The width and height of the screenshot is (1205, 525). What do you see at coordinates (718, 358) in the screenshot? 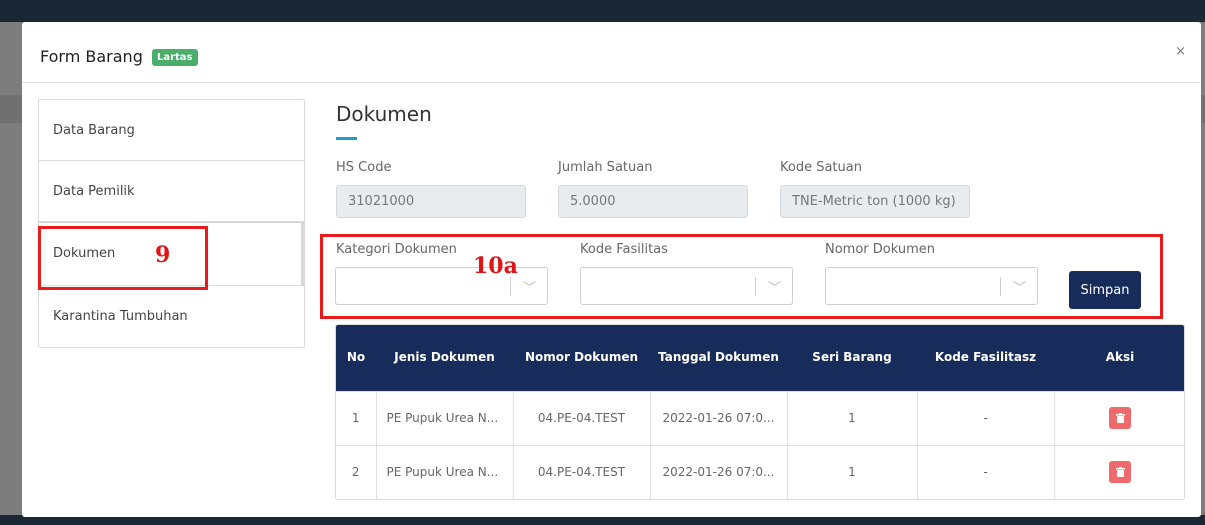
I see `column-header: Tanggal Dokumen` at bounding box center [718, 358].